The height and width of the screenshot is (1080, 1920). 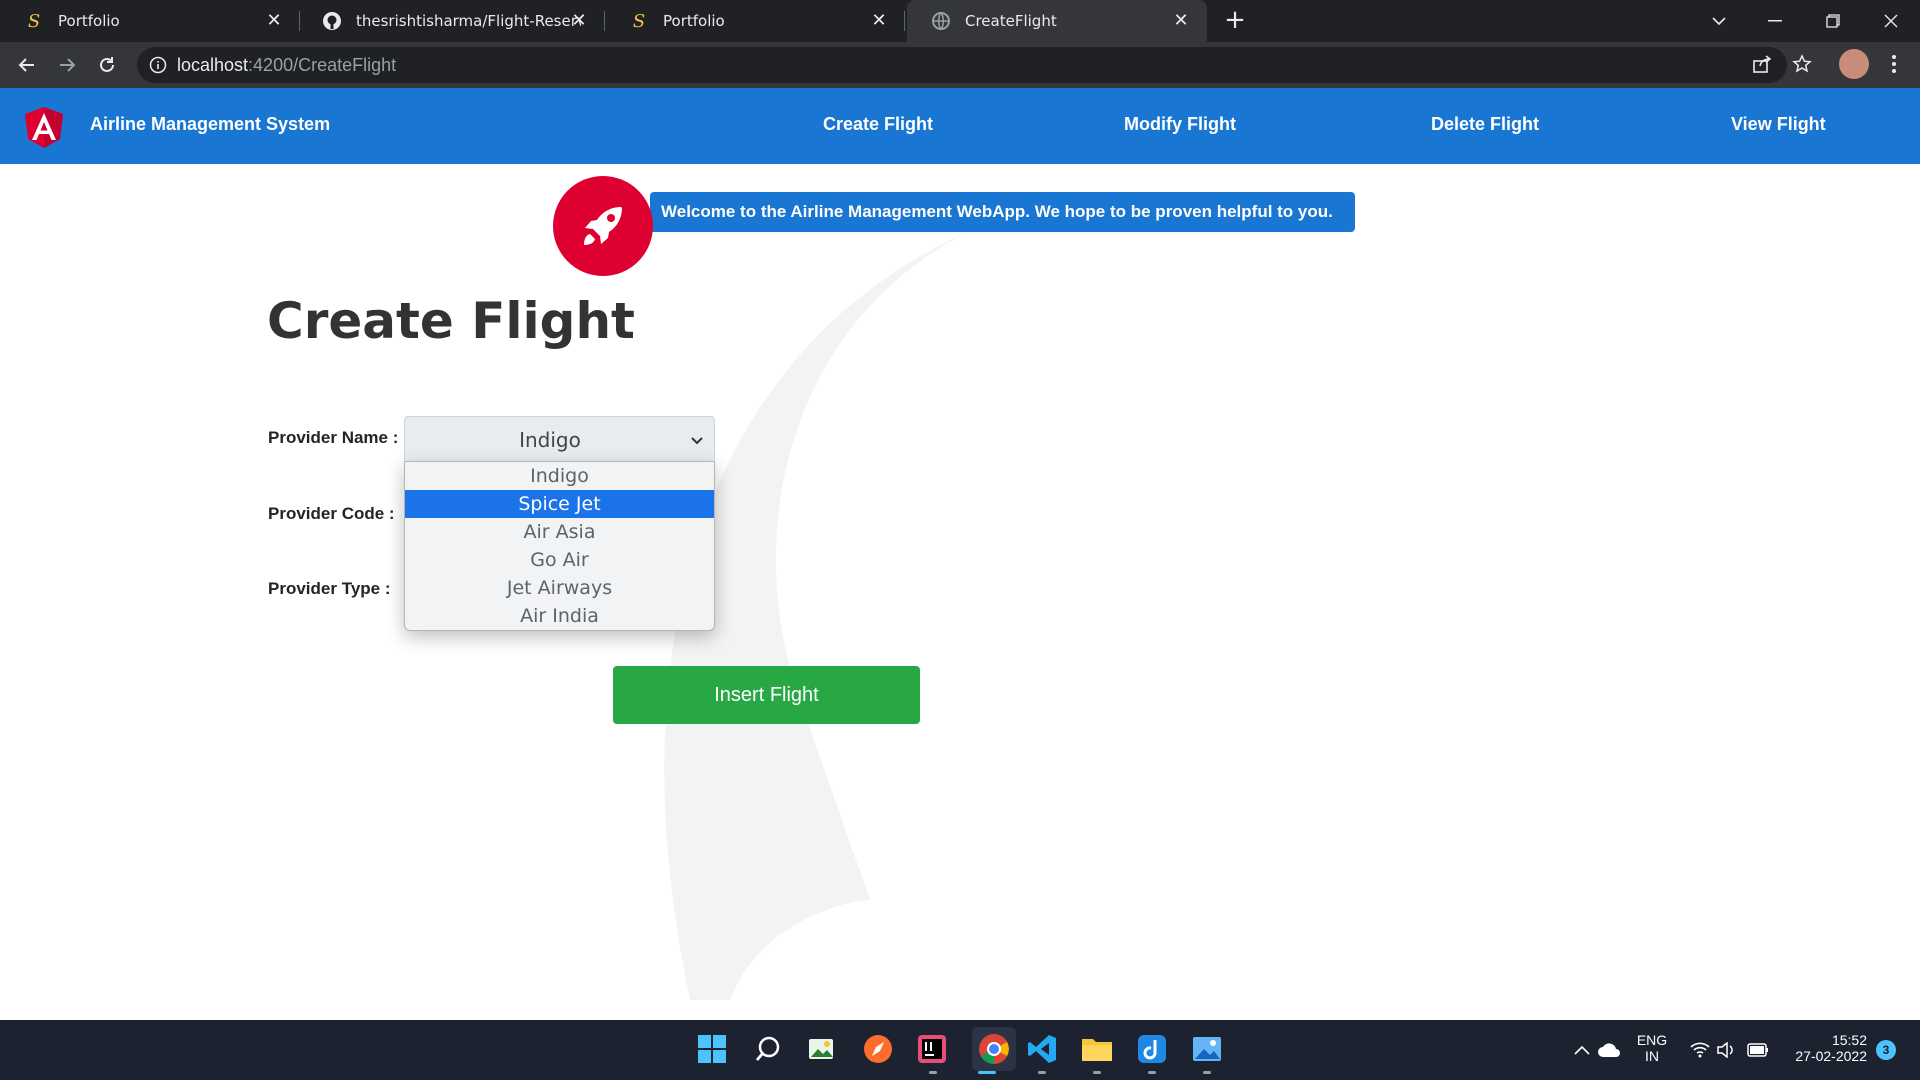 What do you see at coordinates (210, 124) in the screenshot?
I see `brand-title: Airline Management System` at bounding box center [210, 124].